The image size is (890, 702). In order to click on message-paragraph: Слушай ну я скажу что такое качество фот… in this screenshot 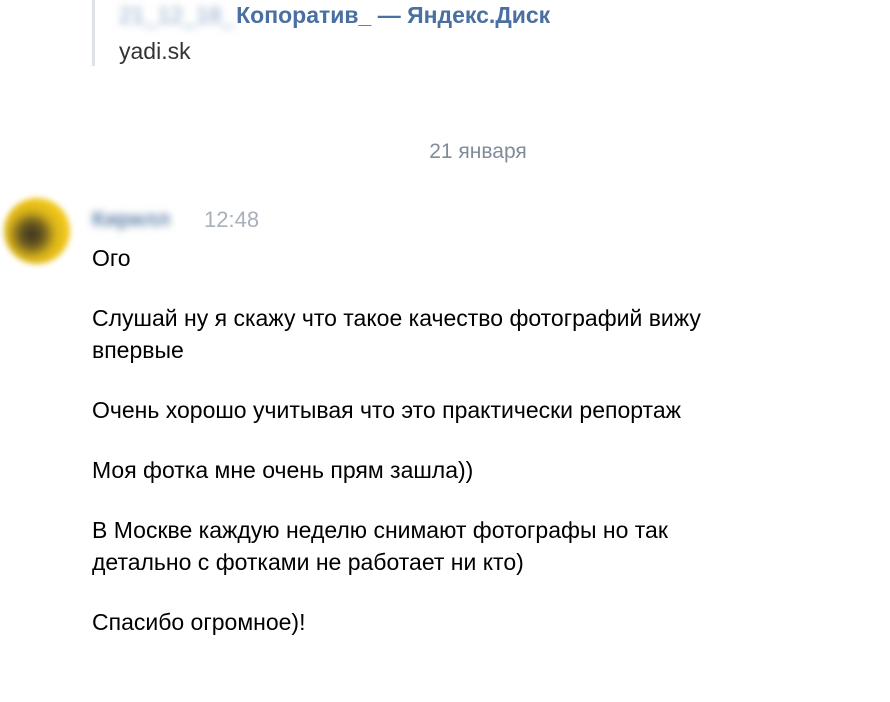, I will do `click(472, 334)`.